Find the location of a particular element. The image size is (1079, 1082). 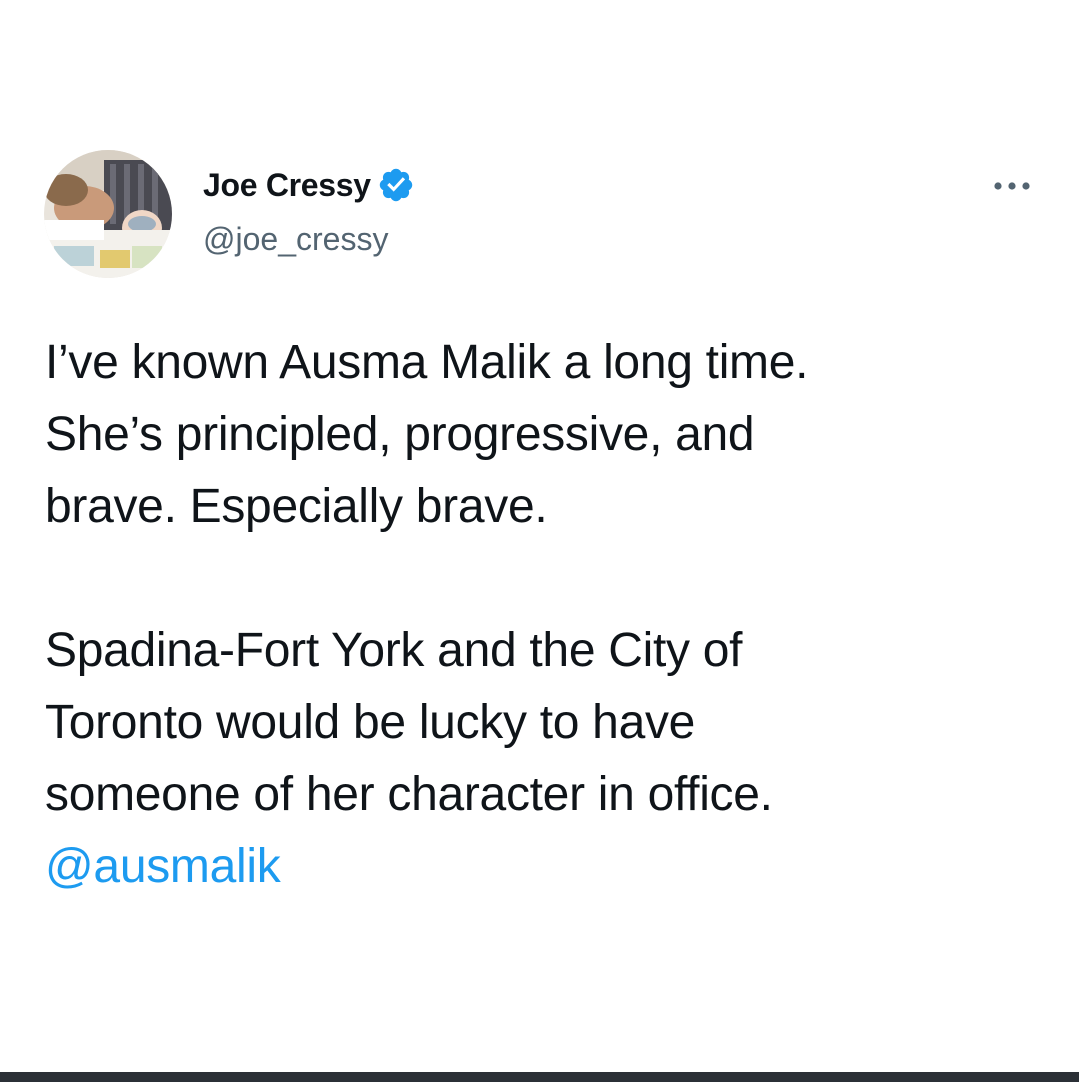

mention-line: @ausmalik is located at coordinates (550, 867).